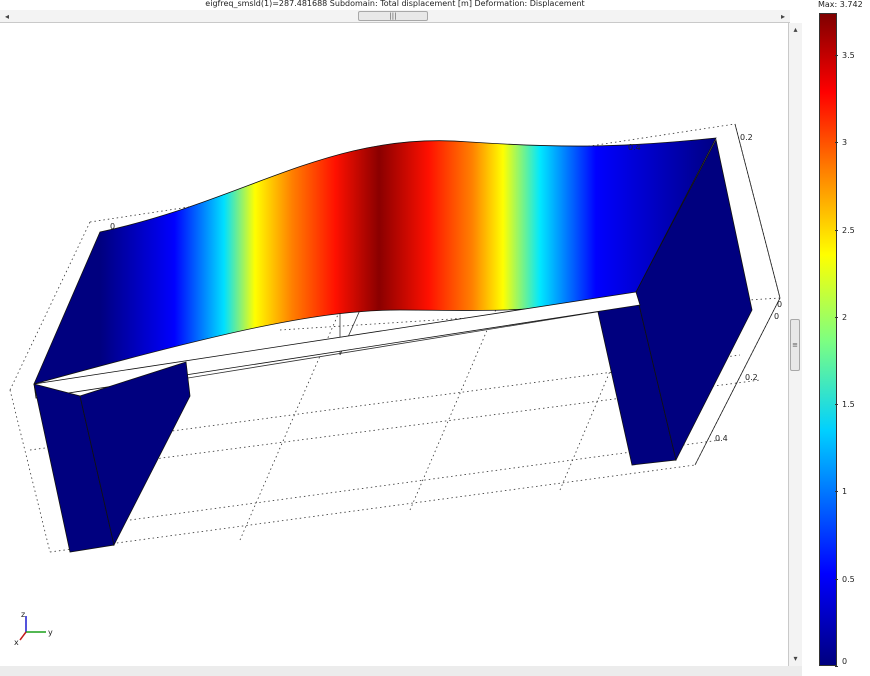 This screenshot has width=870, height=676. What do you see at coordinates (845, 661) in the screenshot?
I see `colorbar-tick-label: 0` at bounding box center [845, 661].